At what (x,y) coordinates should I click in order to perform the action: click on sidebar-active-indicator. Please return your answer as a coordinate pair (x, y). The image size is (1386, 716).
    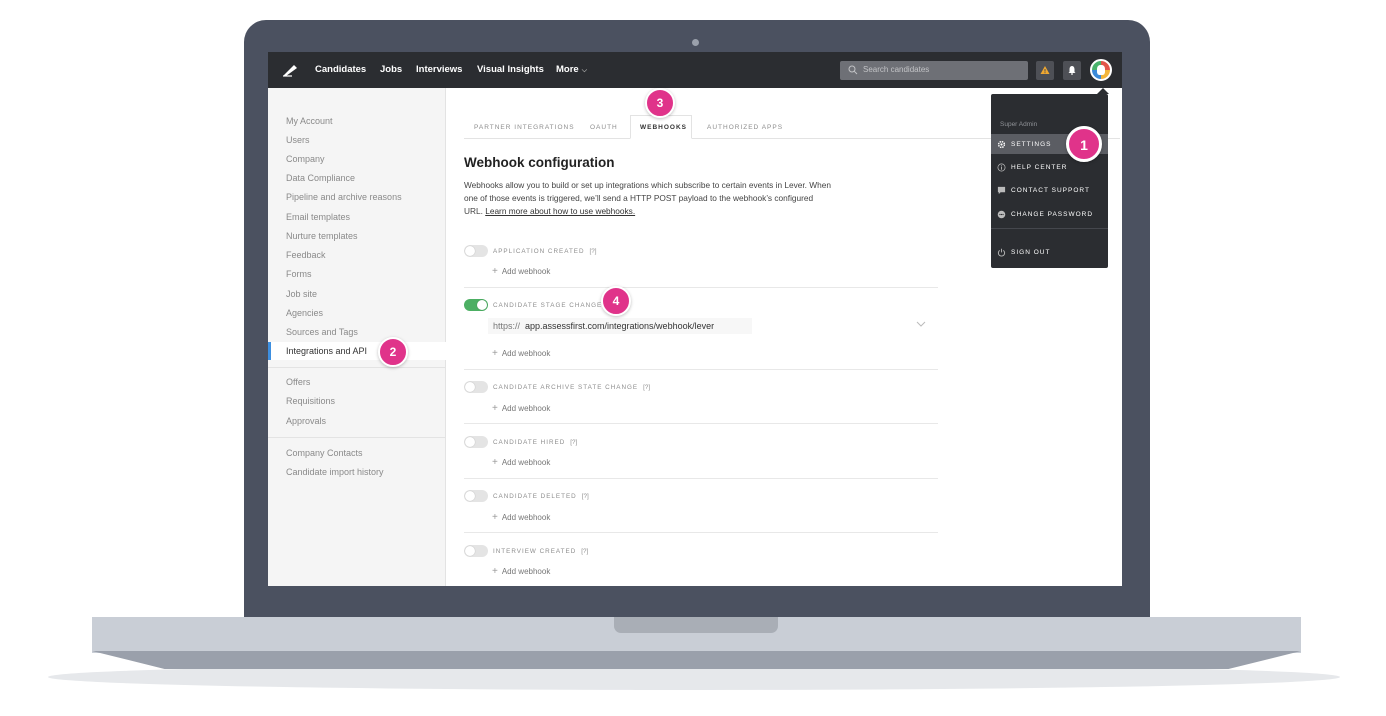
    Looking at the image, I should click on (269, 351).